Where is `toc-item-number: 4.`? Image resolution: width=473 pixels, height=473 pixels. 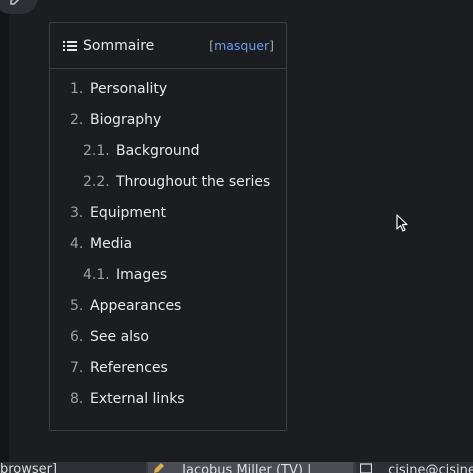 toc-item-number: 4. is located at coordinates (77, 244).